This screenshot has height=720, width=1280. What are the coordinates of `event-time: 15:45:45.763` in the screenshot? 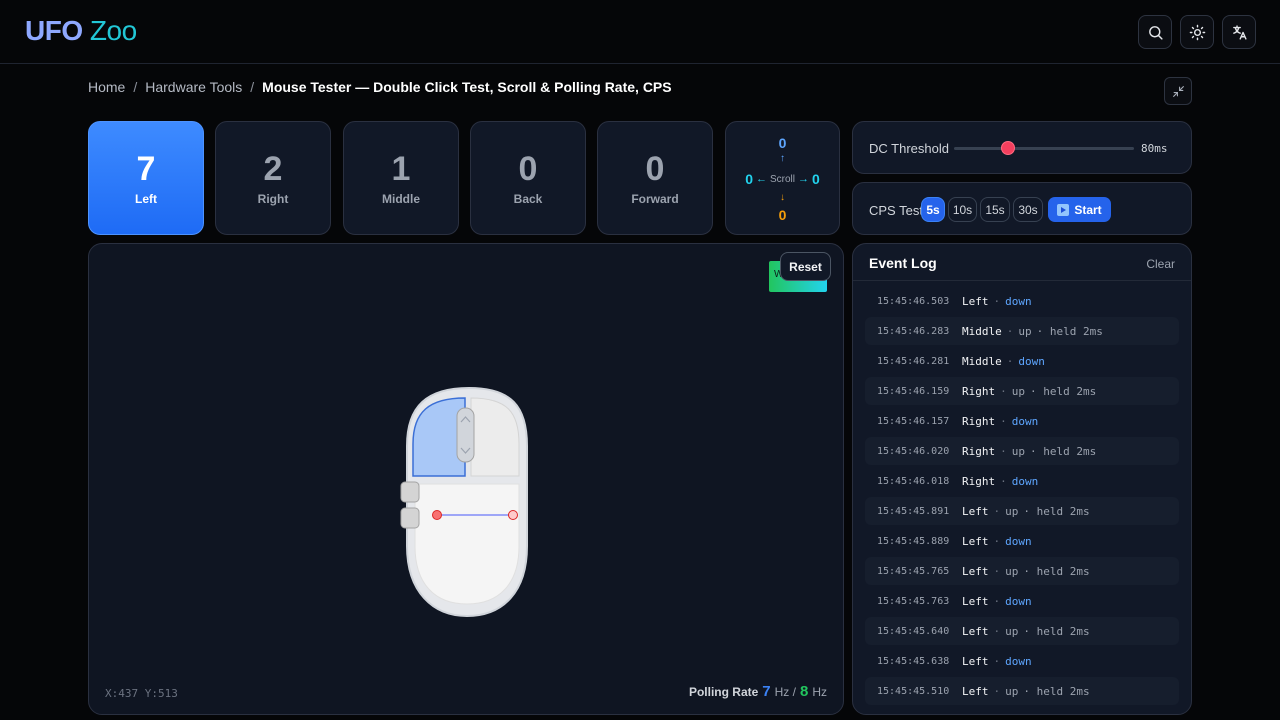 It's located at (913, 601).